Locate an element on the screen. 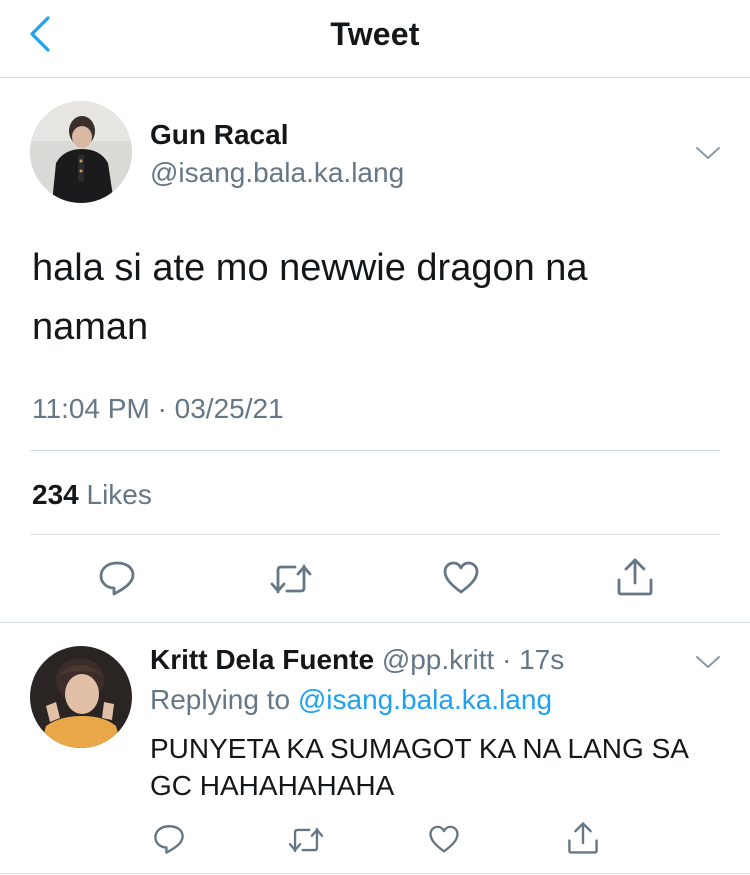 This screenshot has height=875, width=750. tweet-options-button is located at coordinates (708, 153).